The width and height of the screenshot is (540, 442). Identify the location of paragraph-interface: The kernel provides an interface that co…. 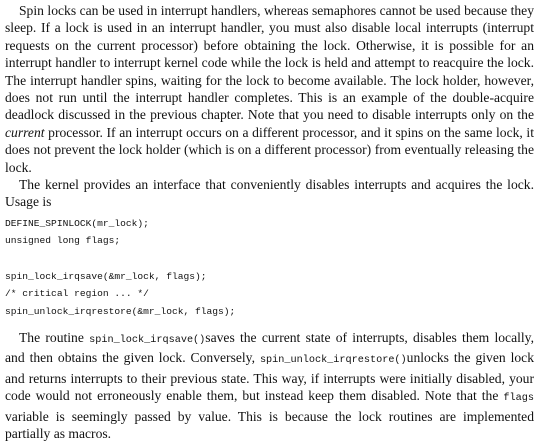
(269, 193).